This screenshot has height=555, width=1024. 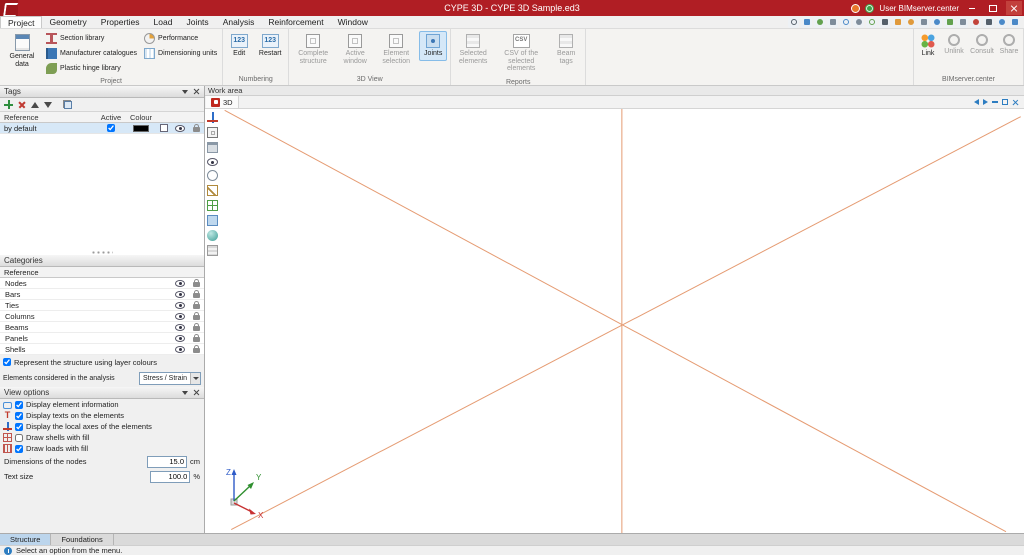 I want to click on category-row-columns: Columns, so click(x=102, y=316).